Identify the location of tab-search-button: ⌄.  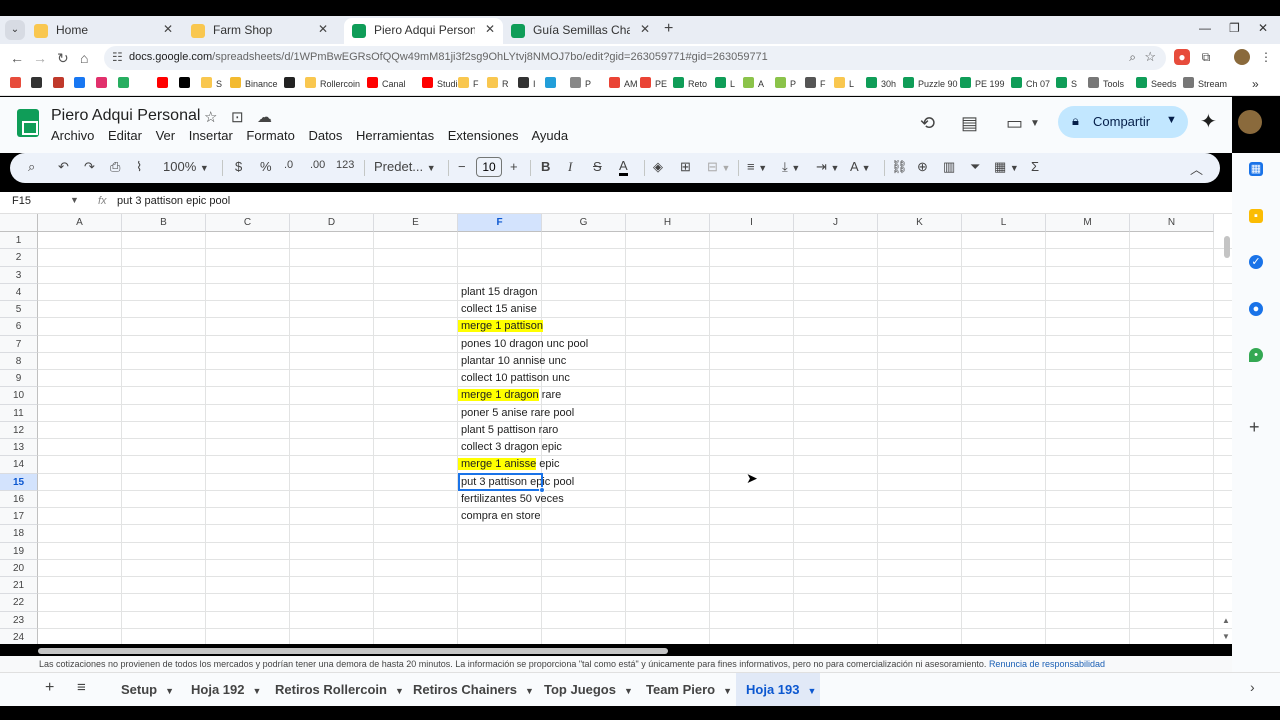
(15, 30).